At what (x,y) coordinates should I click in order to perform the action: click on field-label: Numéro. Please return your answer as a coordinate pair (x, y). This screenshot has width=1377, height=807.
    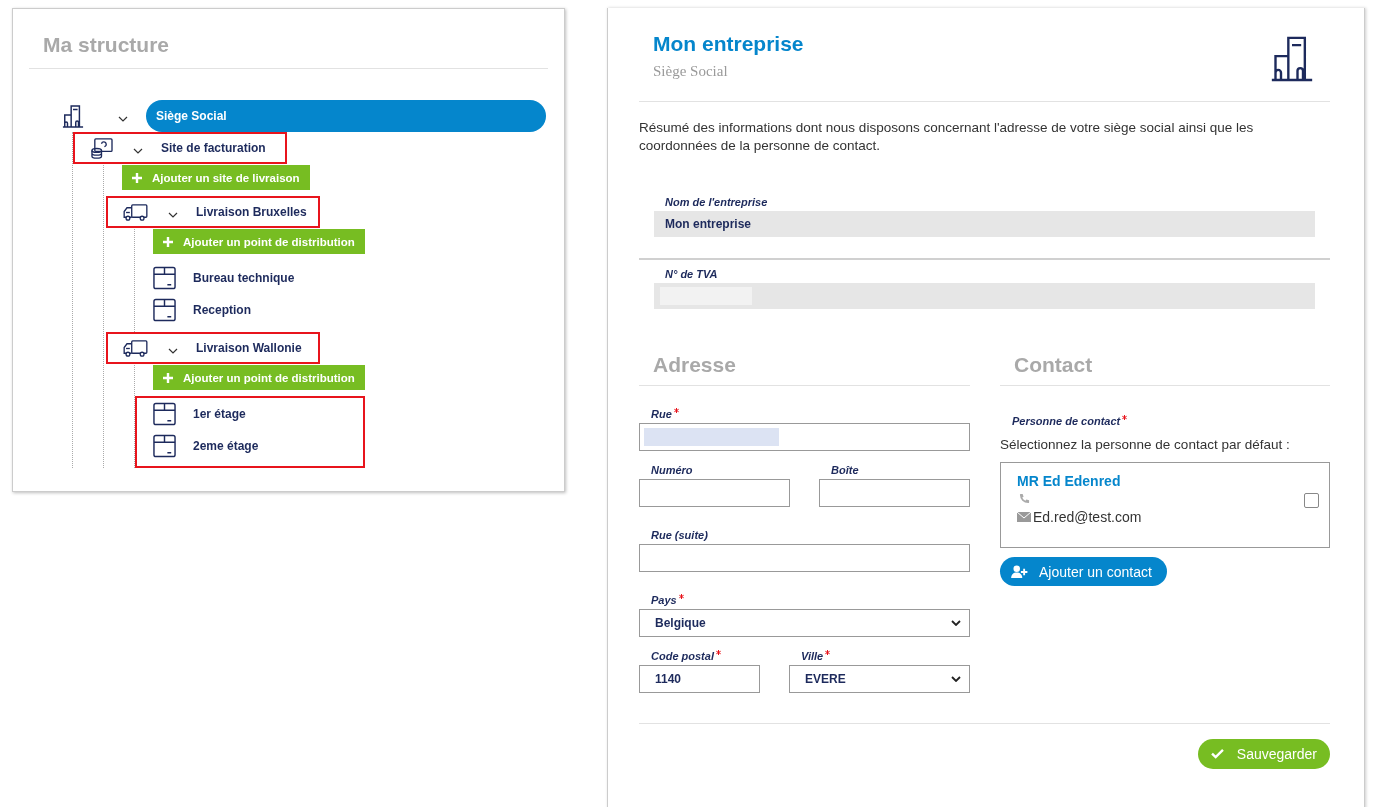
    Looking at the image, I should click on (672, 470).